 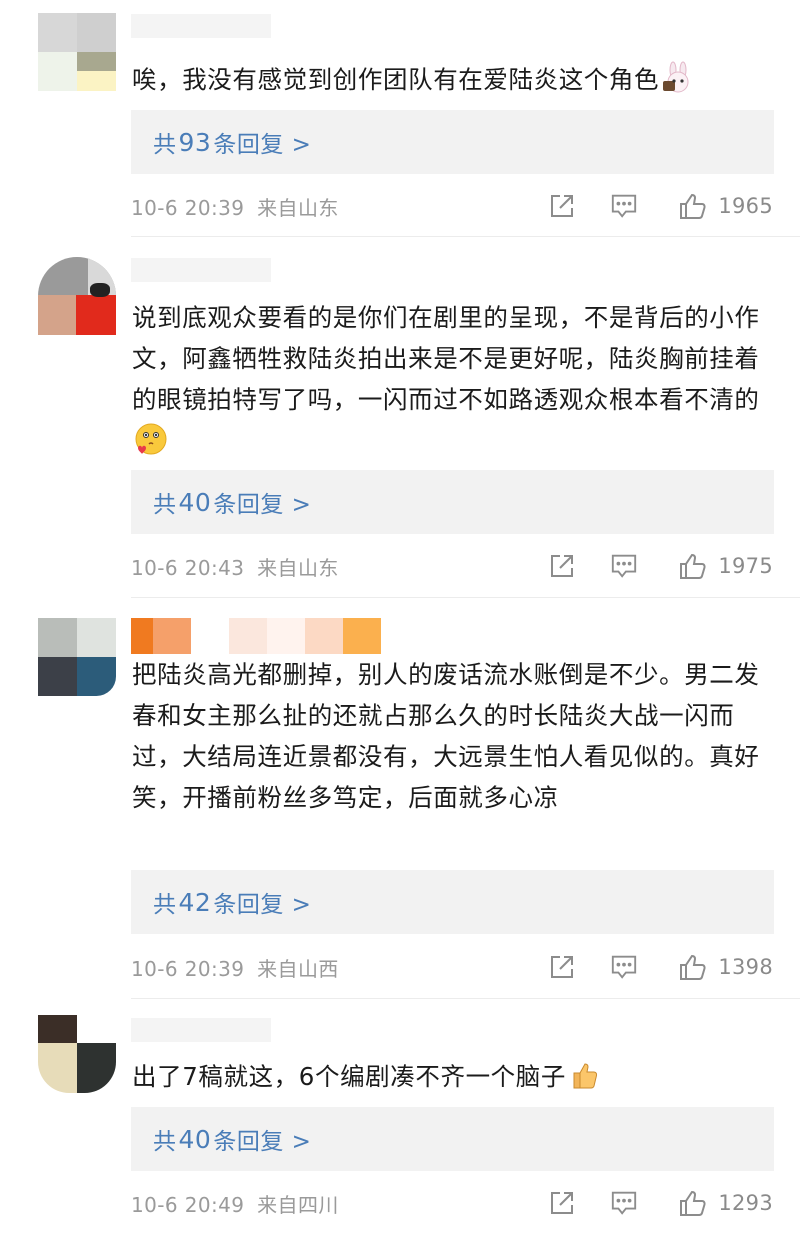 What do you see at coordinates (298, 1205) in the screenshot?
I see `location: 来自四川` at bounding box center [298, 1205].